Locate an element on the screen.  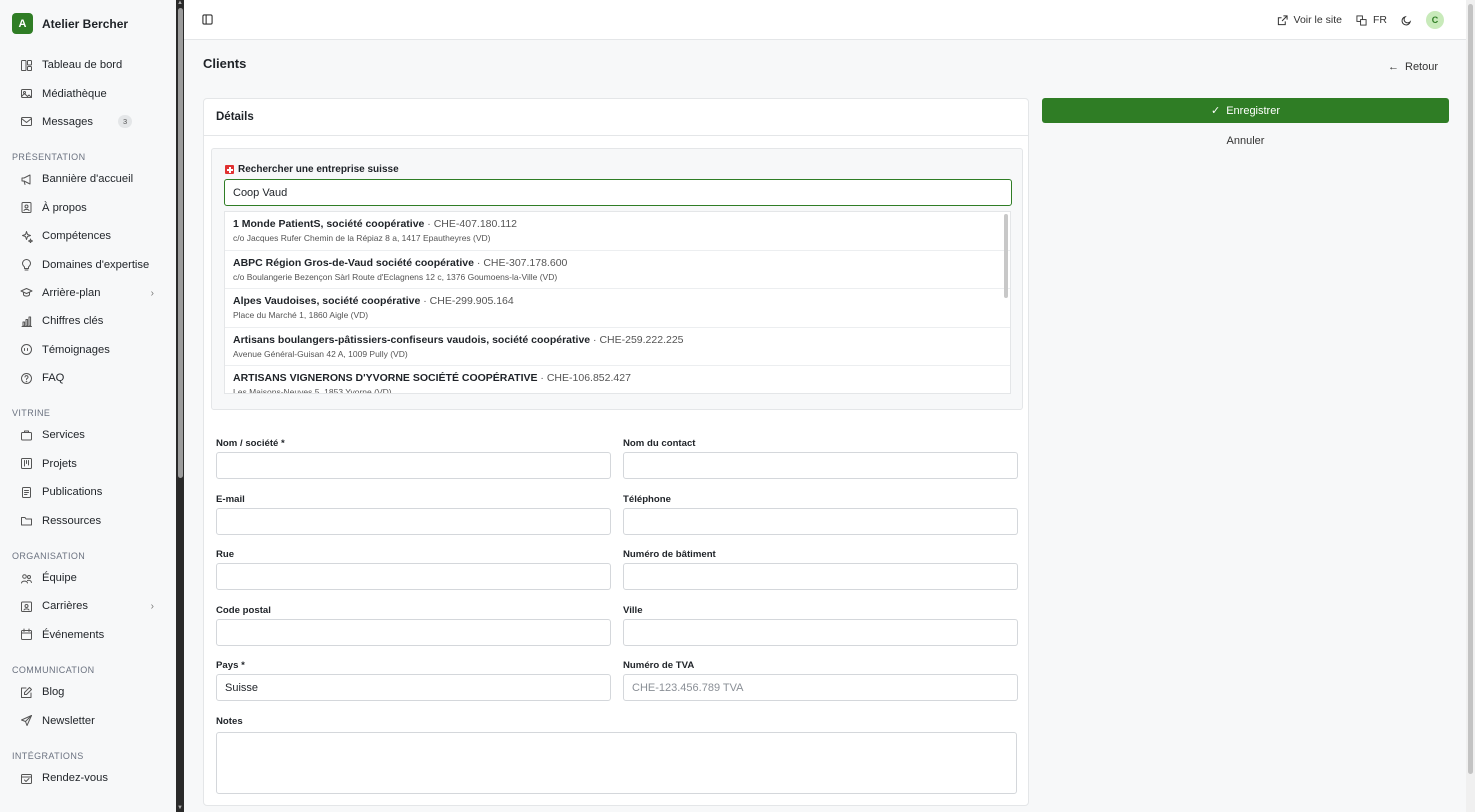
sidebar-item-label: Tableau de bord is located at coordinates (82, 65).